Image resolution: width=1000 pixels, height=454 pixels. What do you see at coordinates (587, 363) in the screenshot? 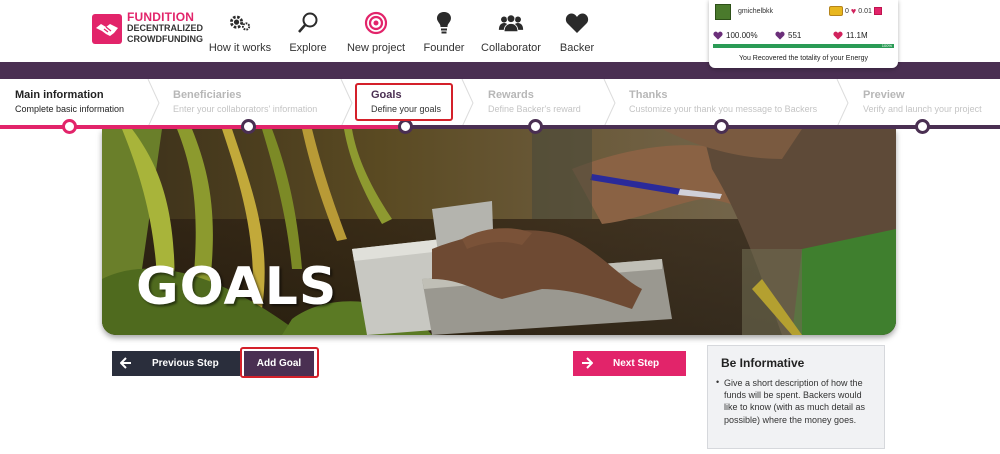
I see `arrow-right-icon` at bounding box center [587, 363].